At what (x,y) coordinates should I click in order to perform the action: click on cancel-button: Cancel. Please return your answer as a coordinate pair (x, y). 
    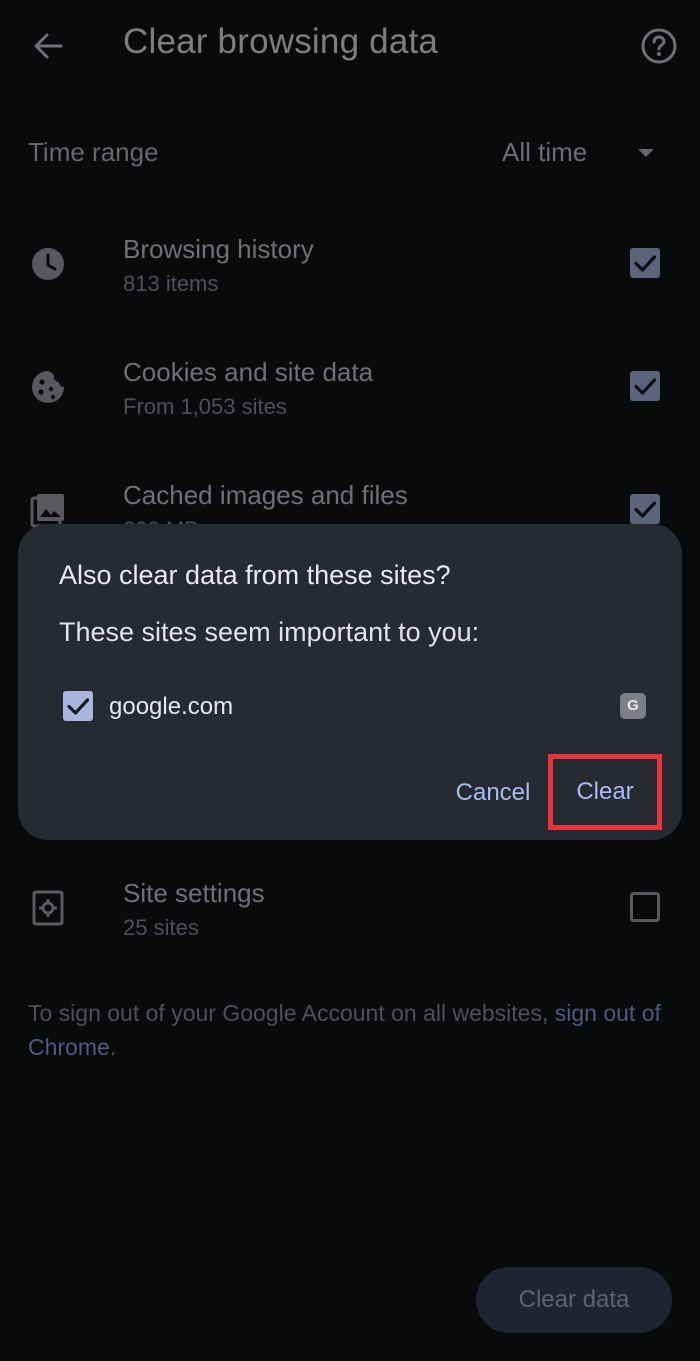
    Looking at the image, I should click on (493, 793).